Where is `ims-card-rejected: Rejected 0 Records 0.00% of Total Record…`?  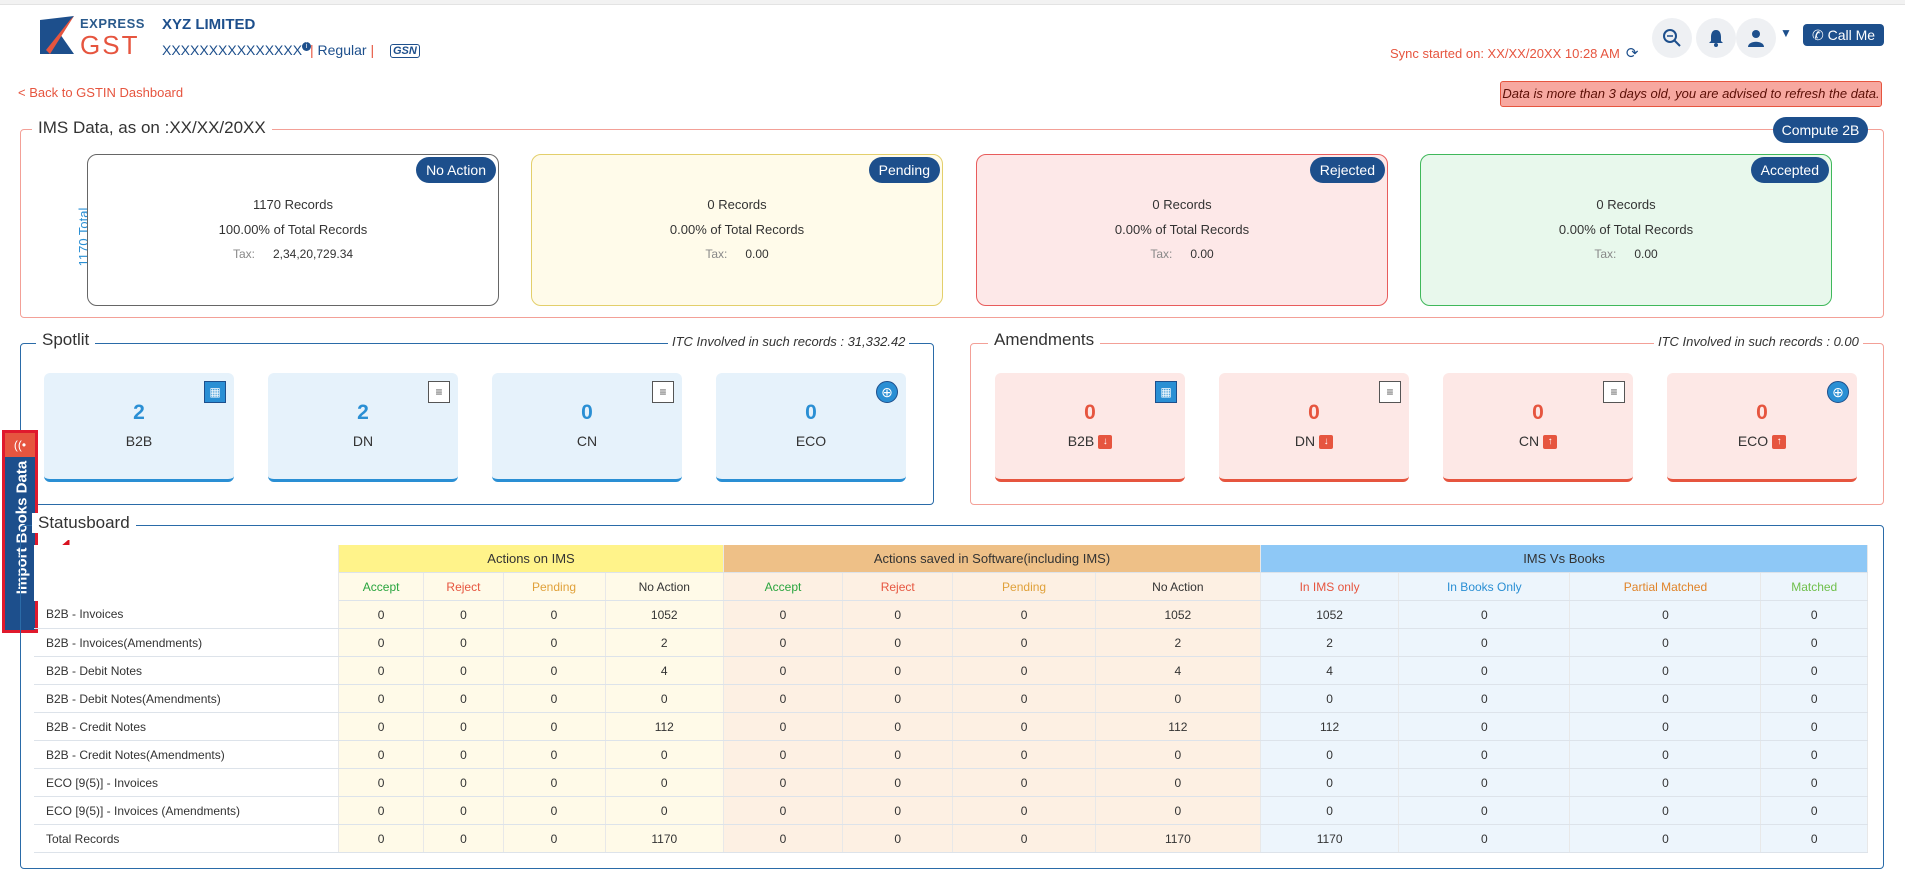 ims-card-rejected: Rejected 0 Records 0.00% of Total Record… is located at coordinates (1182, 230).